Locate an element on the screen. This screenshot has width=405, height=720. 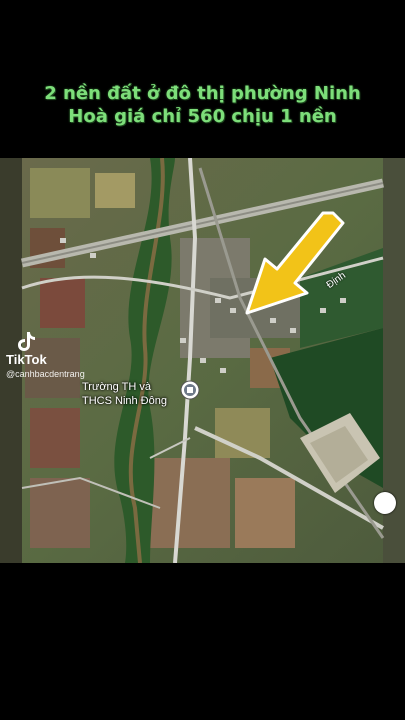
arrow-pointer-icon is located at coordinates (295, 263).